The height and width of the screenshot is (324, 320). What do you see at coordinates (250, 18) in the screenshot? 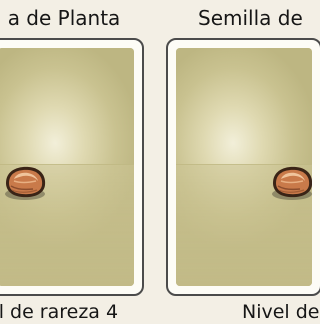
I see `card-title: Semilla de` at bounding box center [250, 18].